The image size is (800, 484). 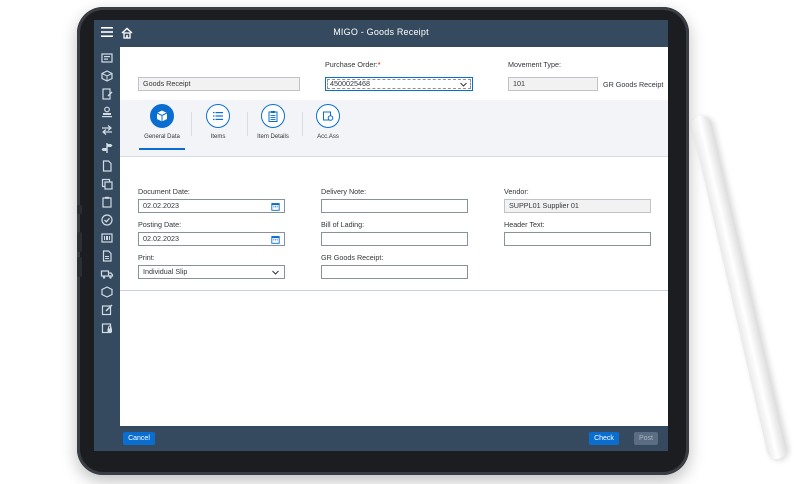 What do you see at coordinates (79, 242) in the screenshot?
I see `tablet-volume-up` at bounding box center [79, 242].